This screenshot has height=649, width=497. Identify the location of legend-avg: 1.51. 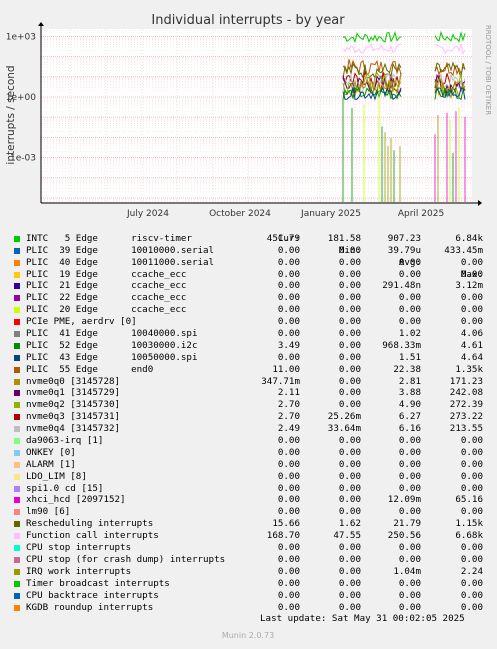
(409, 357).